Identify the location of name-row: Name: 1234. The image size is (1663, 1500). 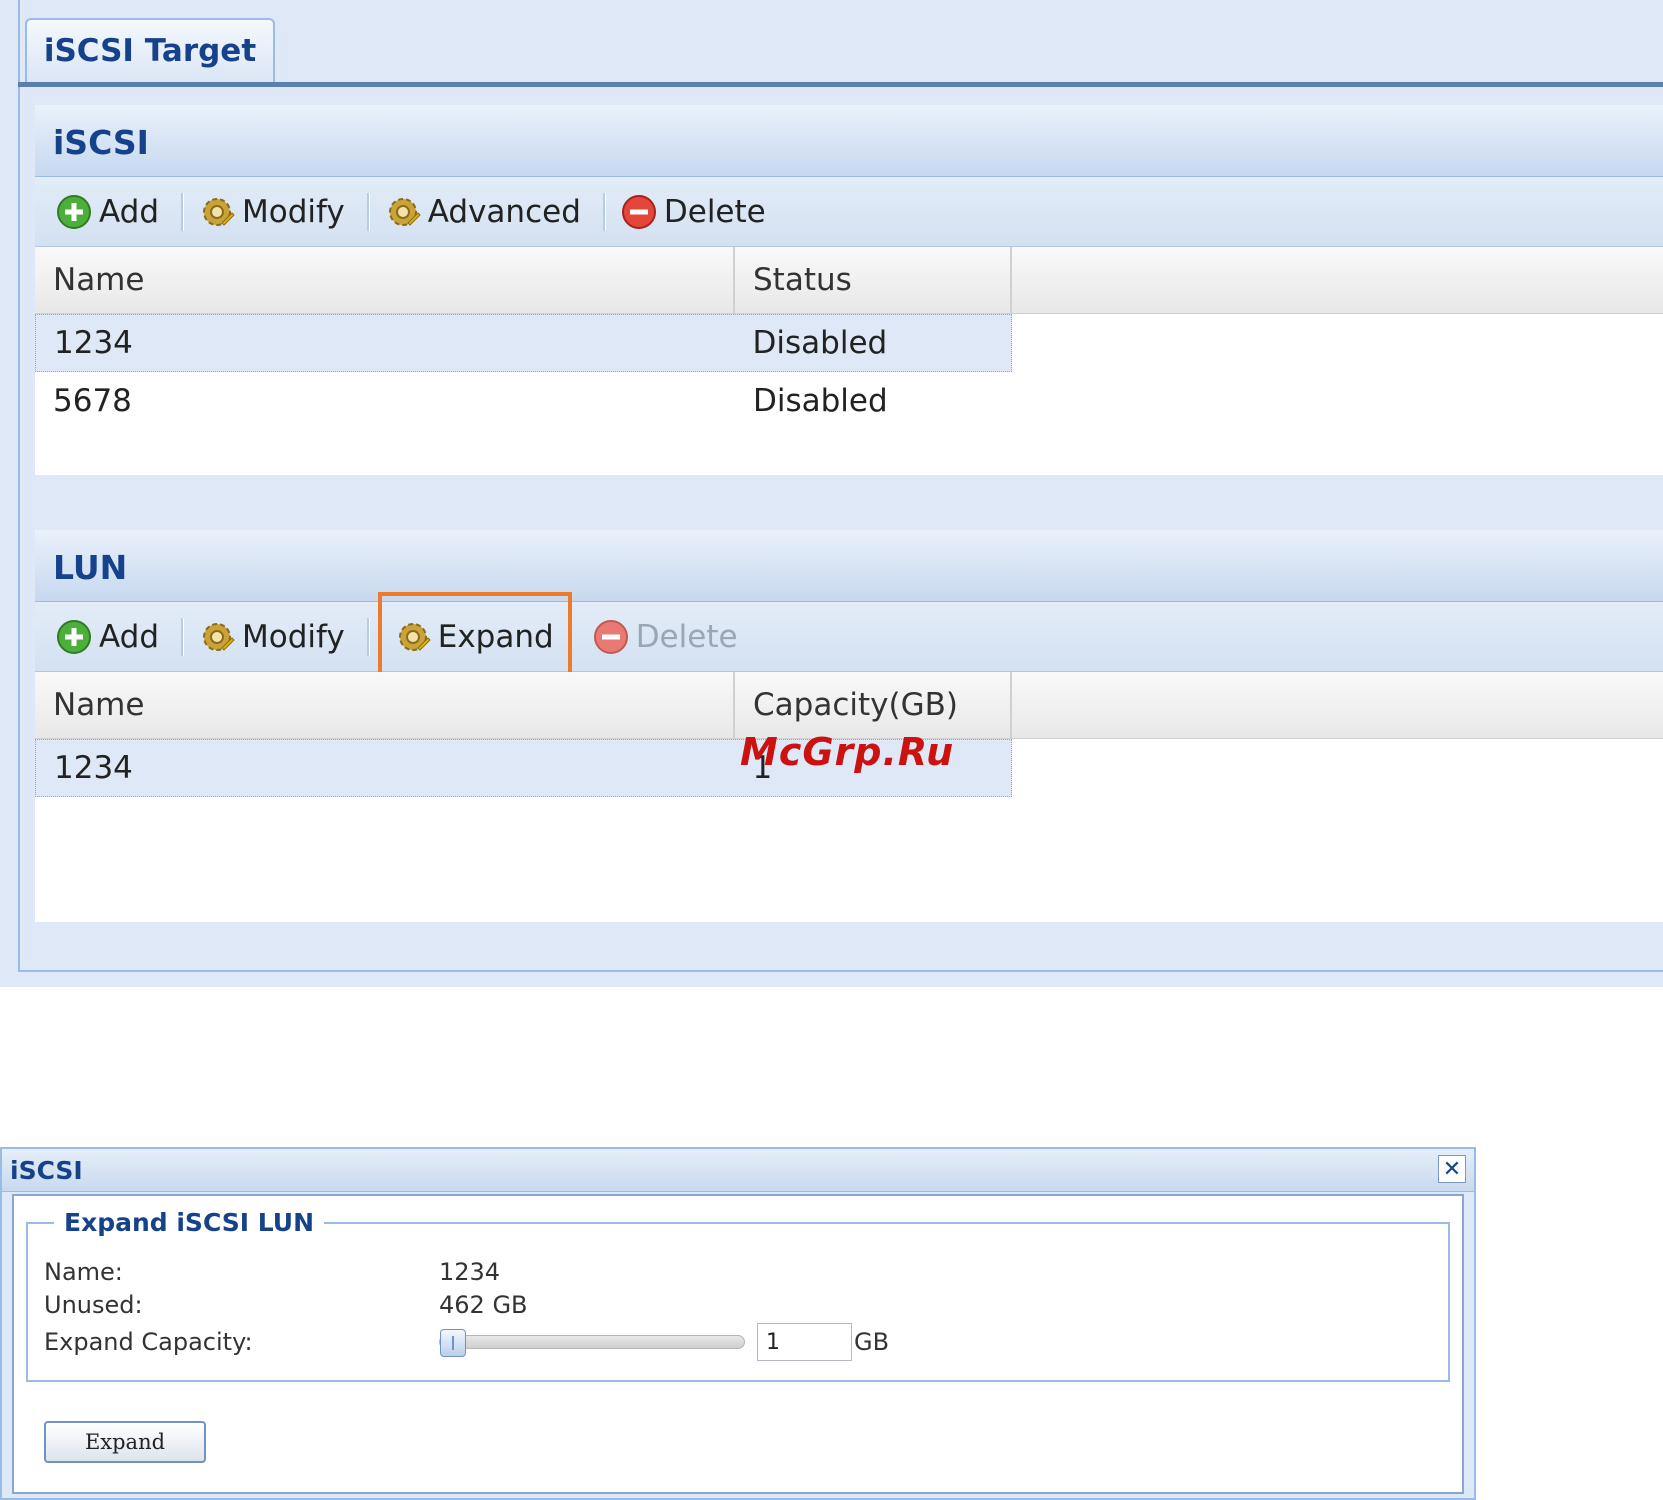
(272, 1272).